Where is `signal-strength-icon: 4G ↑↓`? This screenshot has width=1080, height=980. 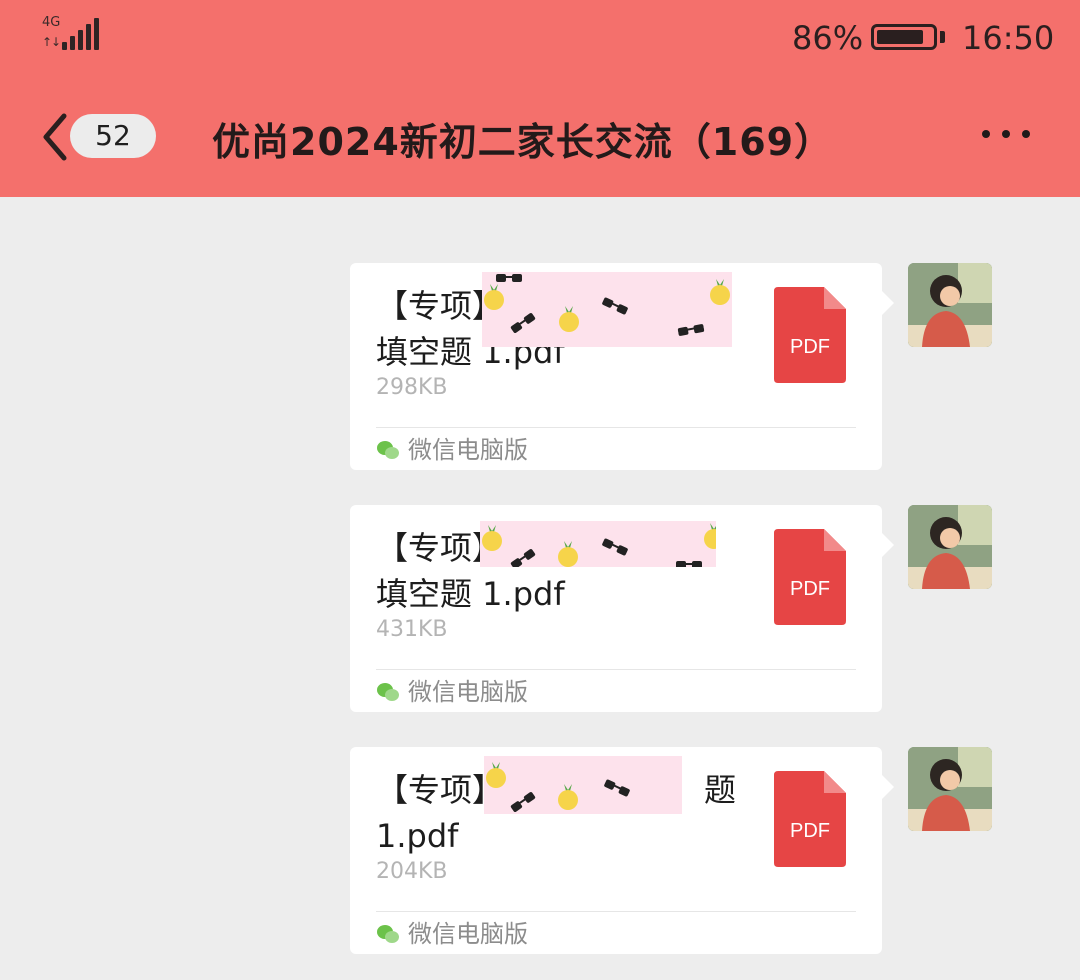 signal-strength-icon: 4G ↑↓ is located at coordinates (72, 36).